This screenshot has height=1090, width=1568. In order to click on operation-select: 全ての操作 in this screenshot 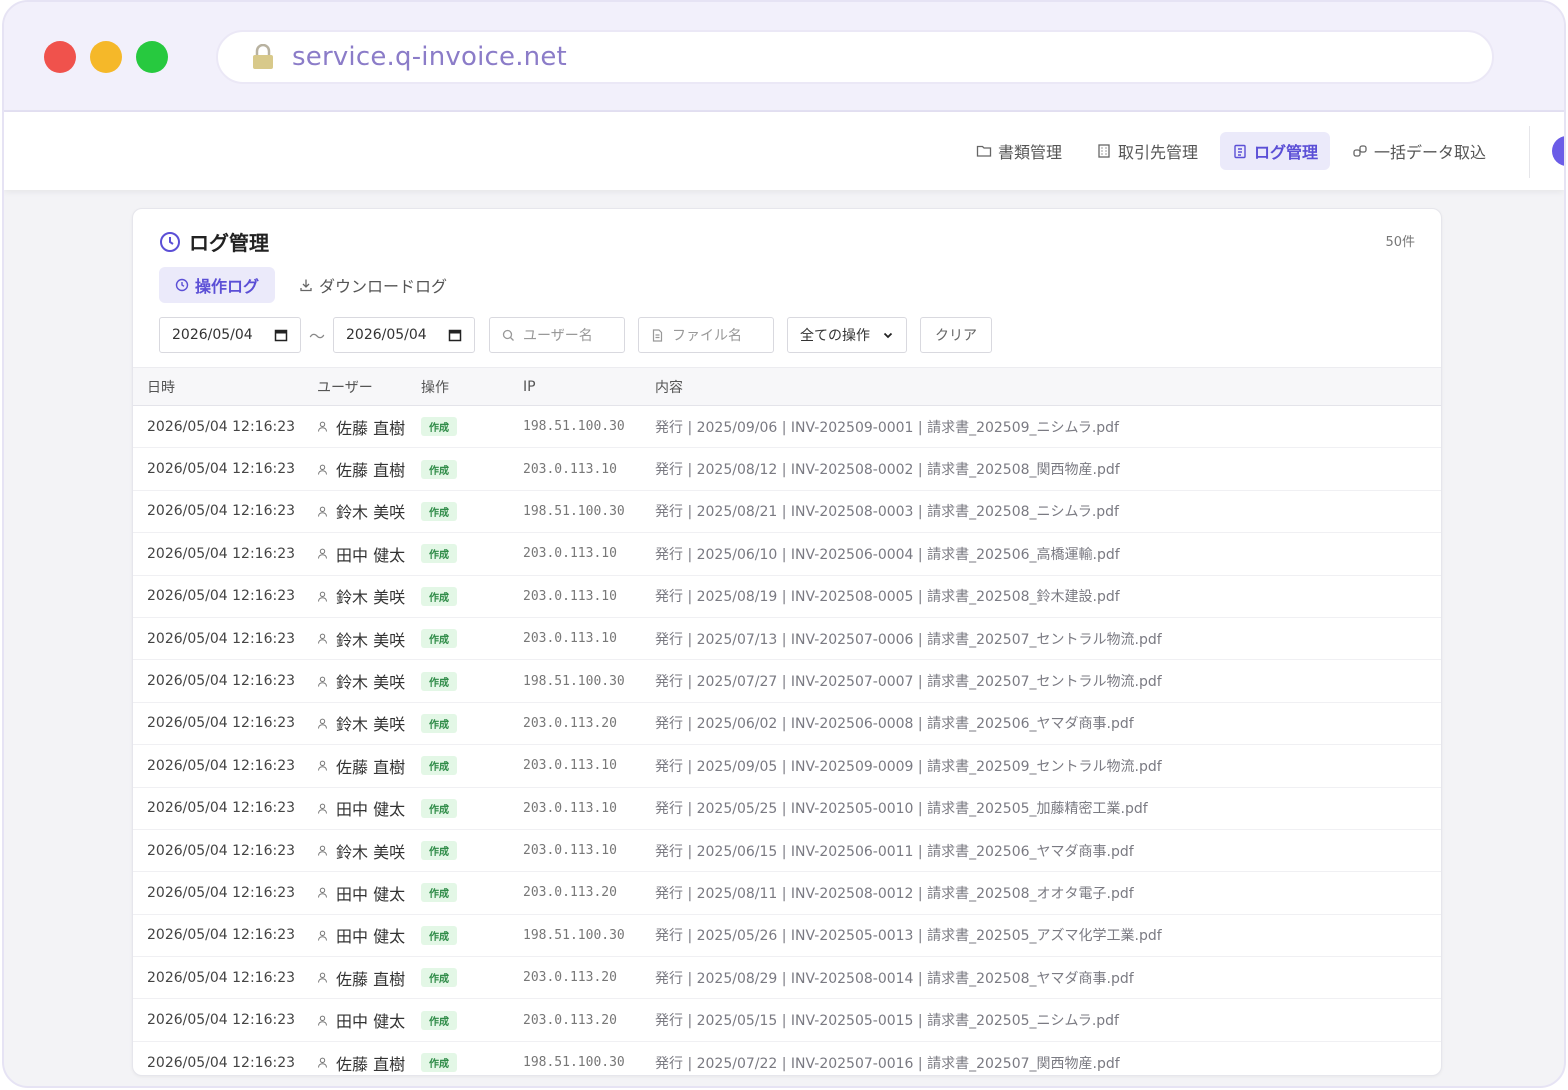, I will do `click(847, 335)`.